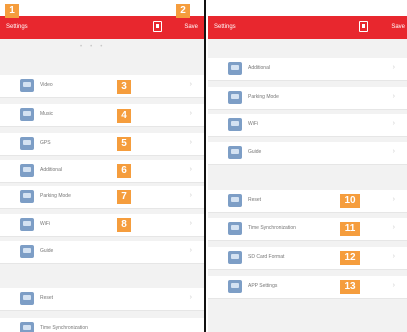  What do you see at coordinates (27, 114) in the screenshot?
I see `music-icon` at bounding box center [27, 114].